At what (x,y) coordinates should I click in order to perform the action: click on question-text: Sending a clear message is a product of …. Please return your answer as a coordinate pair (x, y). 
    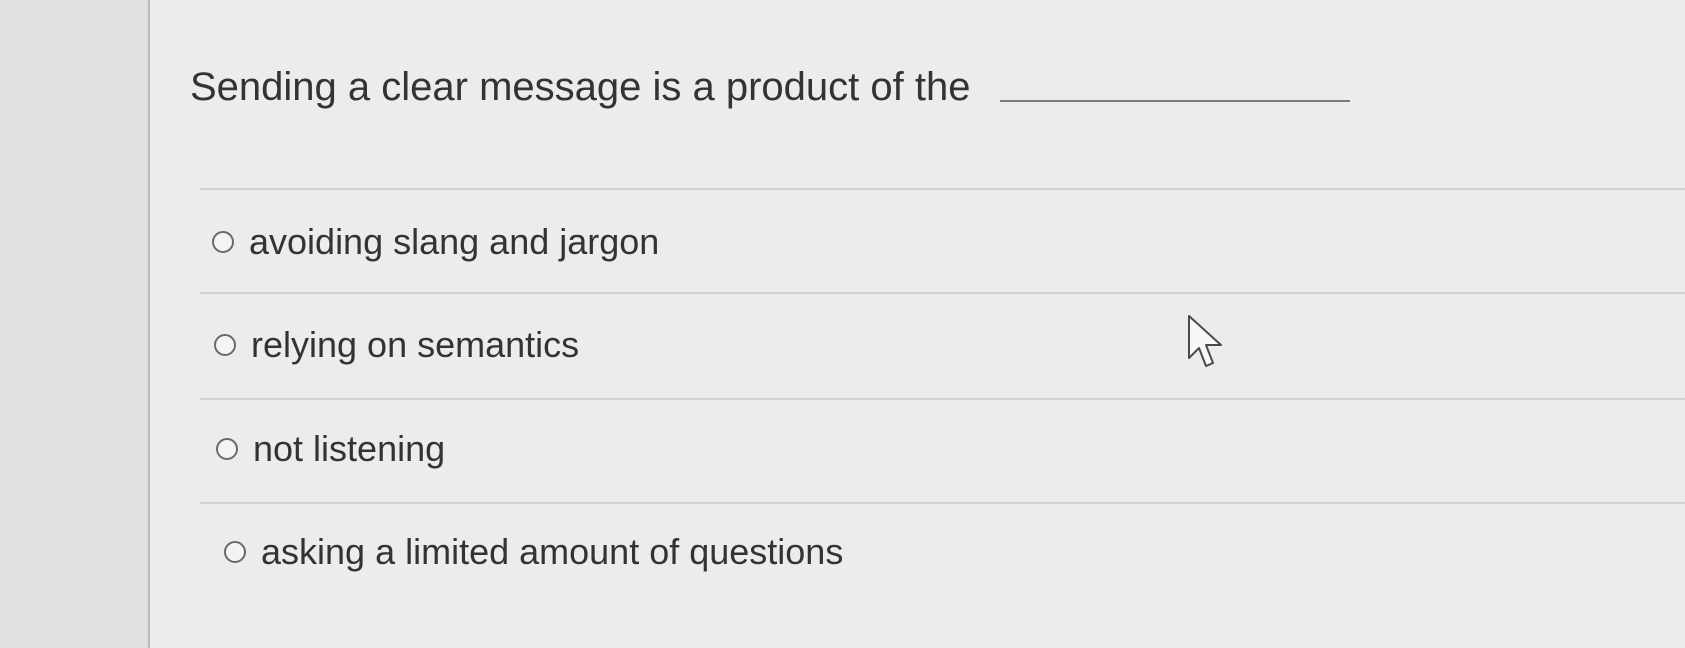
    Looking at the image, I should click on (580, 87).